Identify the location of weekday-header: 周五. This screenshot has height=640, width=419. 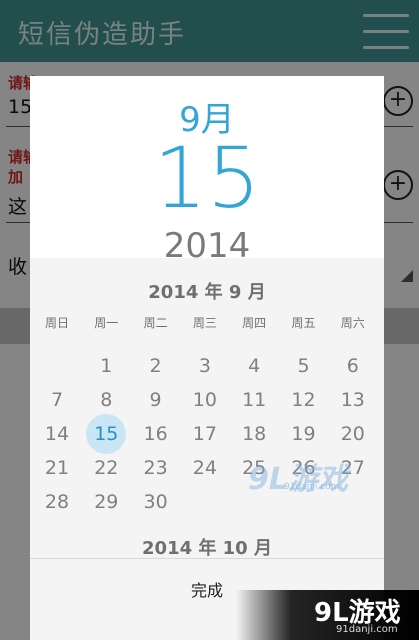
(303, 323).